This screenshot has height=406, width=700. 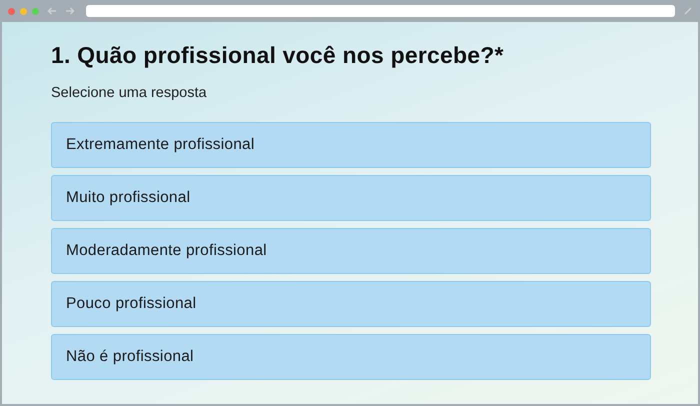 What do you see at coordinates (380, 11) in the screenshot?
I see `address-bar` at bounding box center [380, 11].